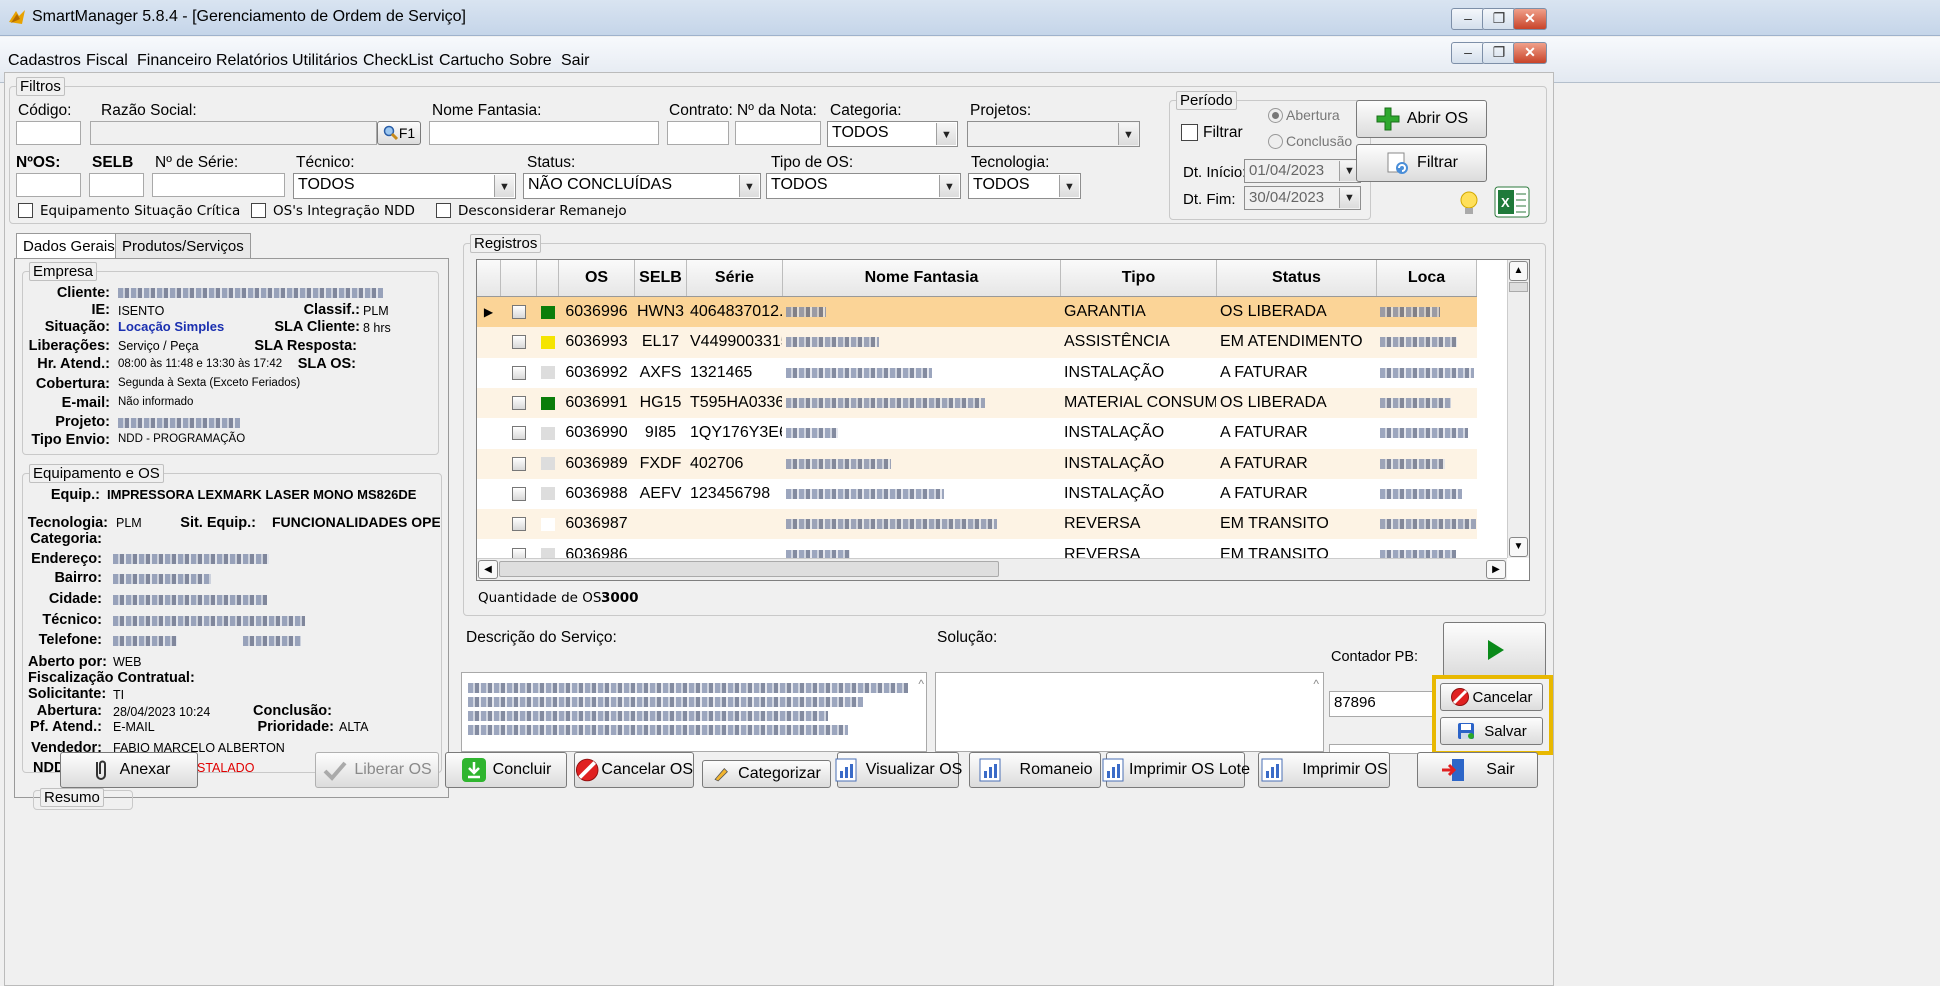 The height and width of the screenshot is (986, 1940). What do you see at coordinates (1275, 115) in the screenshot?
I see `abertura-radio` at bounding box center [1275, 115].